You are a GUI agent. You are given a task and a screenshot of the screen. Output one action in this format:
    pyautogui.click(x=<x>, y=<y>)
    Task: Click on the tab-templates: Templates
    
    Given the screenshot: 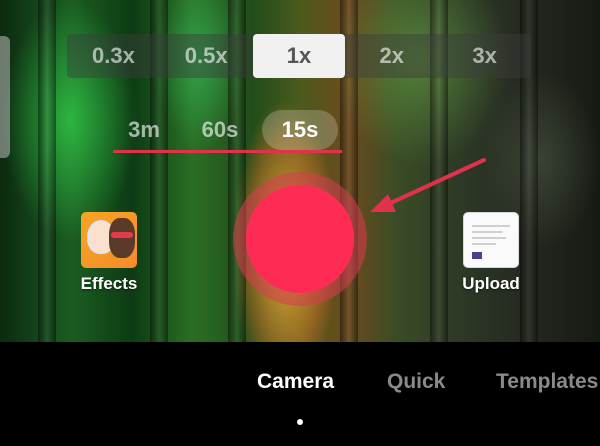 What is the action you would take?
    pyautogui.click(x=547, y=382)
    